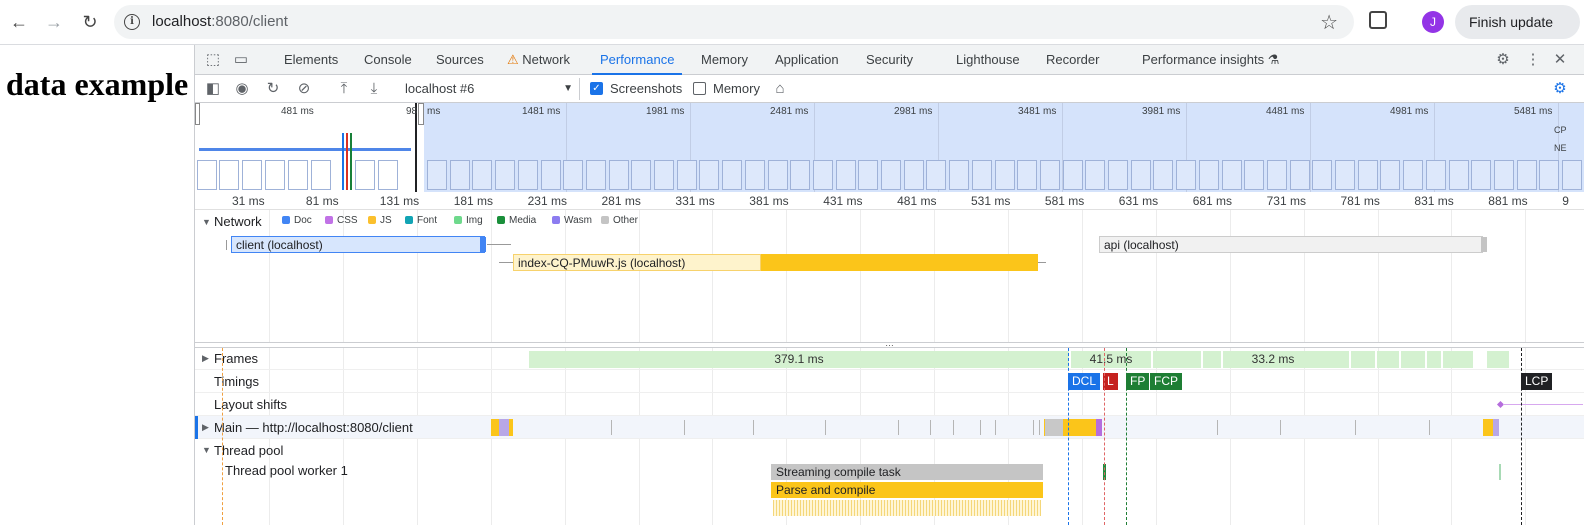 The width and height of the screenshot is (1584, 525). Describe the element at coordinates (206, 450) in the screenshot. I see `thread-pool-expand-triangle-icon: ▼` at that location.